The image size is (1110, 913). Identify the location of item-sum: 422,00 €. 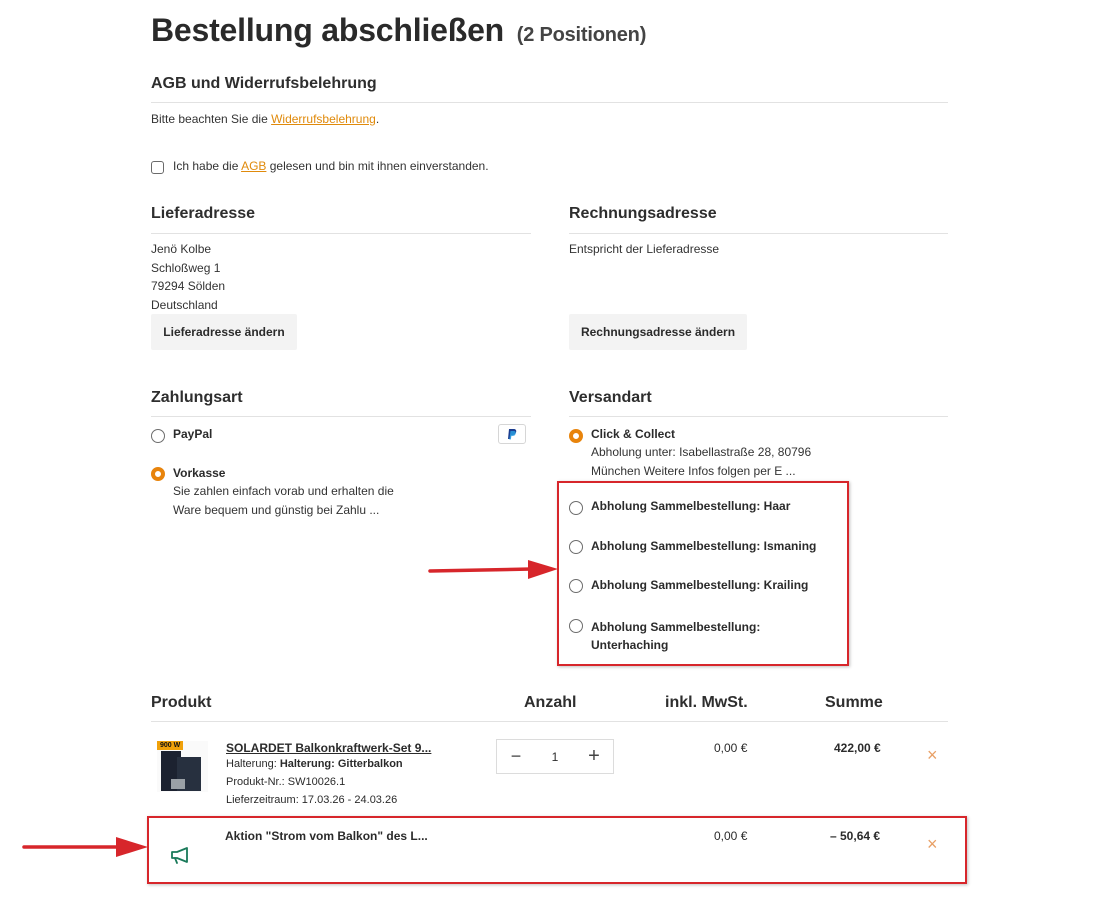
(857, 748).